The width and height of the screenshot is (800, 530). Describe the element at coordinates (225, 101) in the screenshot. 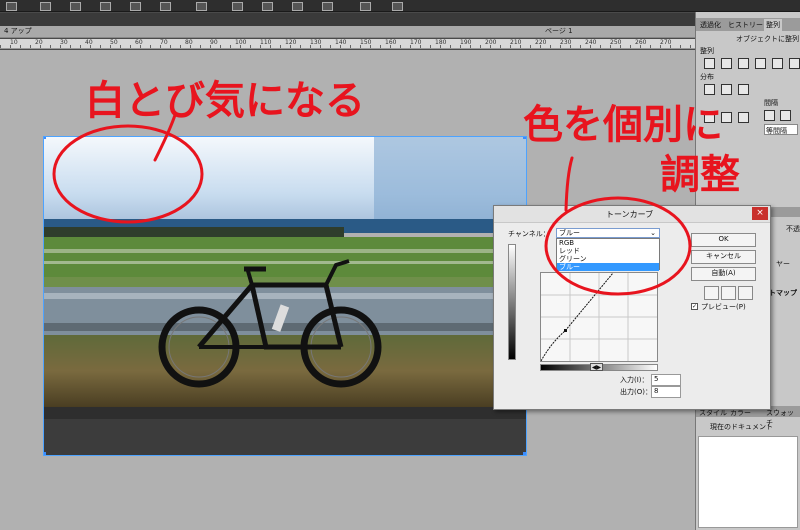

I see `annotation-text-left: 白とび気になる` at that location.